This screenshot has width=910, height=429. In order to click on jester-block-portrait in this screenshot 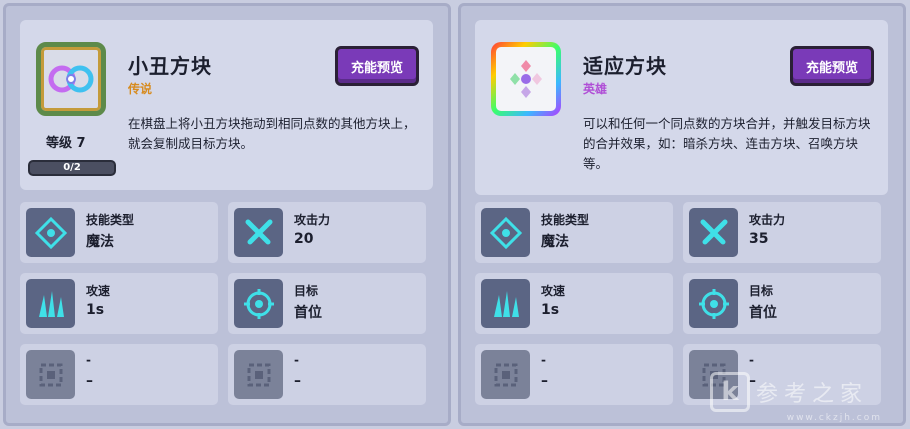, I will do `click(71, 79)`.